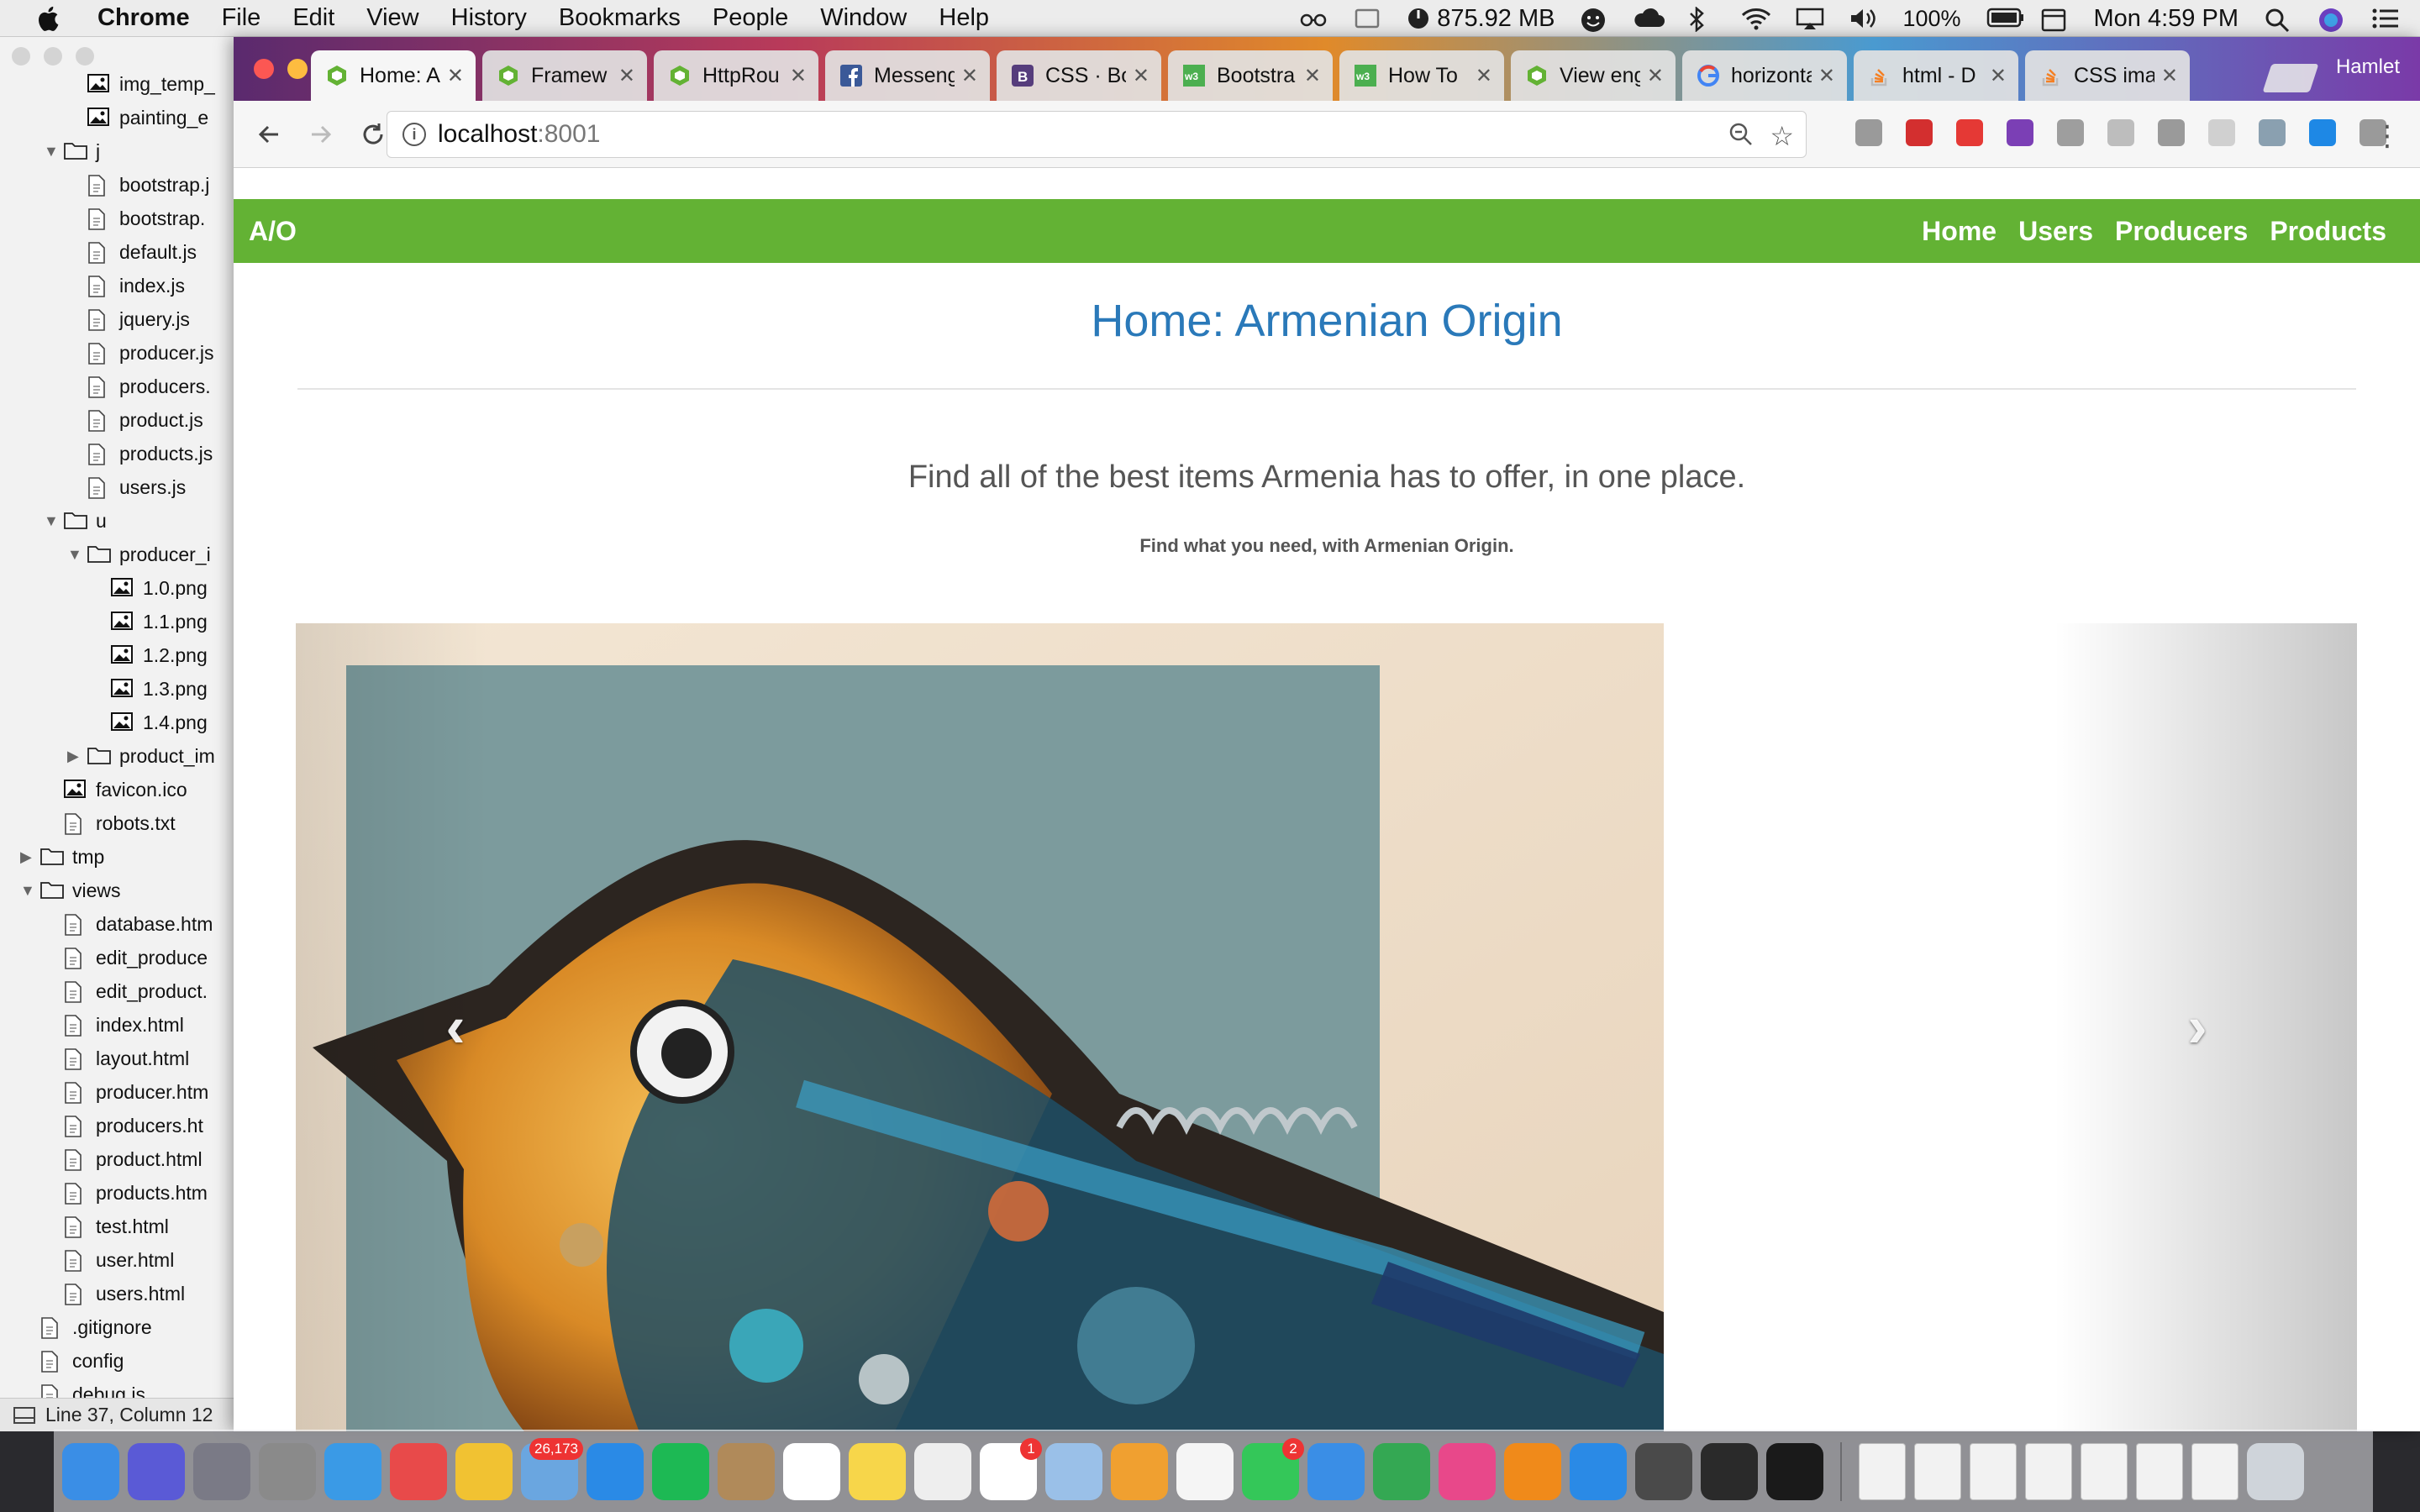 The height and width of the screenshot is (1512, 2420). I want to click on finder-icon, so click(90, 1471).